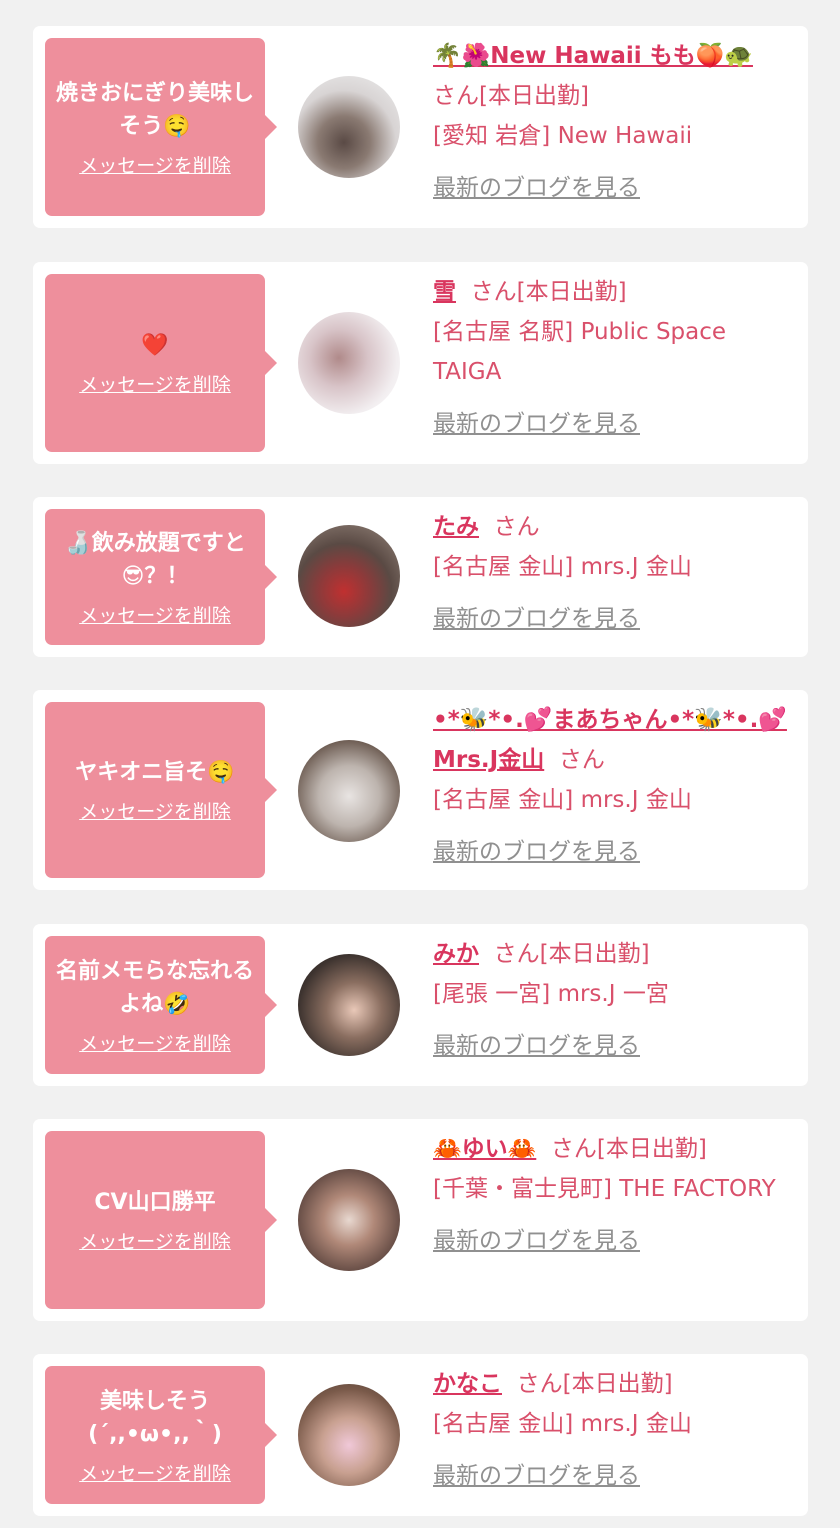 The image size is (840, 1528). Describe the element at coordinates (444, 292) in the screenshot. I see `profile-name-link: 雪` at that location.